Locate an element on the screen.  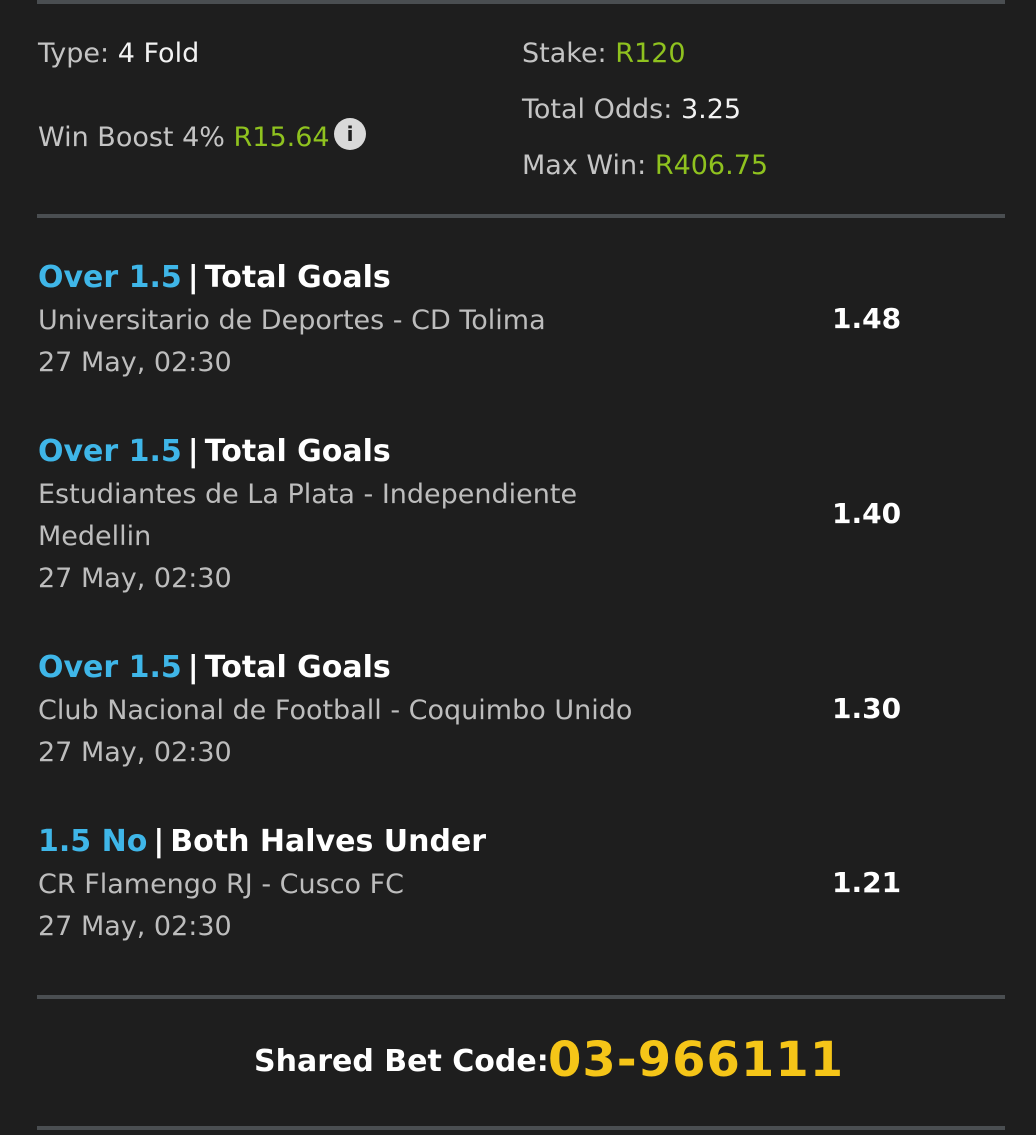
selections-divider is located at coordinates (521, 997).